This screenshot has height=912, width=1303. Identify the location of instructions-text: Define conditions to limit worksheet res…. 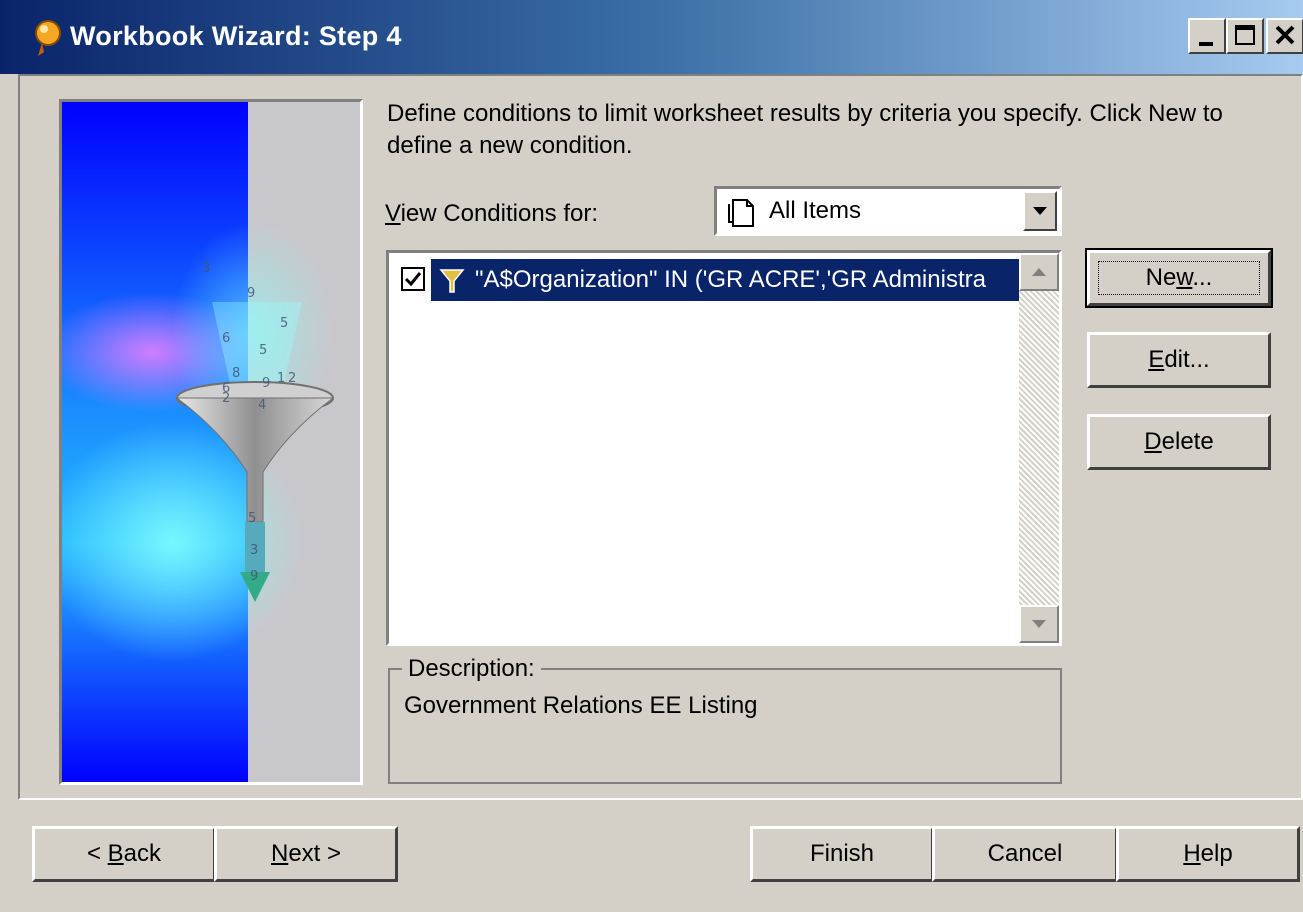
(805, 129).